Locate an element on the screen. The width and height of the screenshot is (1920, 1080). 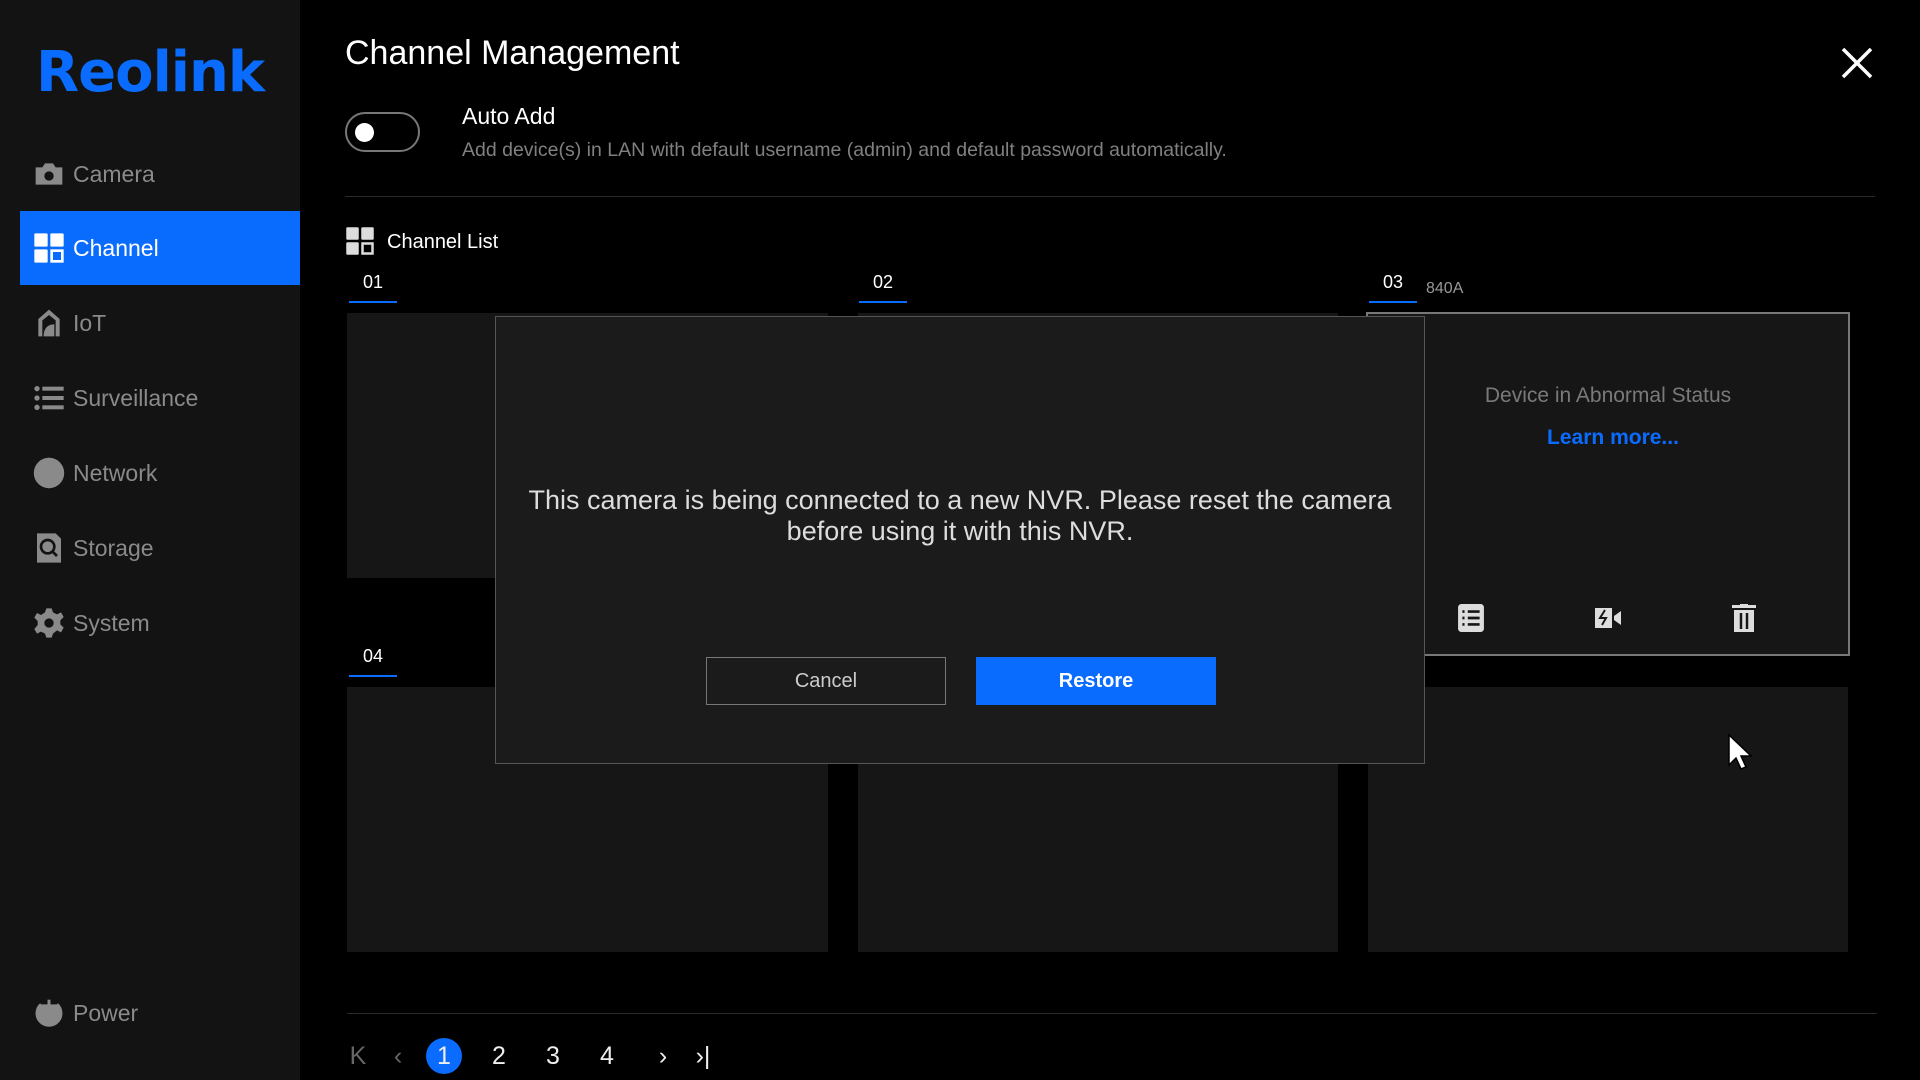
next-page-button: › is located at coordinates (663, 1056).